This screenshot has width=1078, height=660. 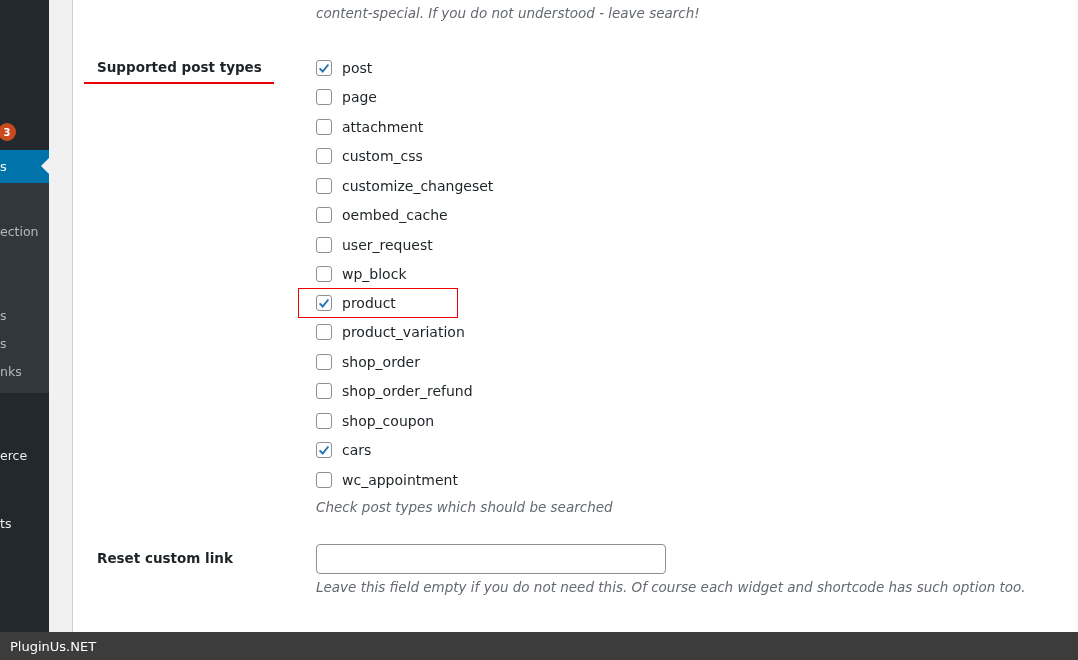 I want to click on checkbox-option: attachment, so click(x=371, y=126).